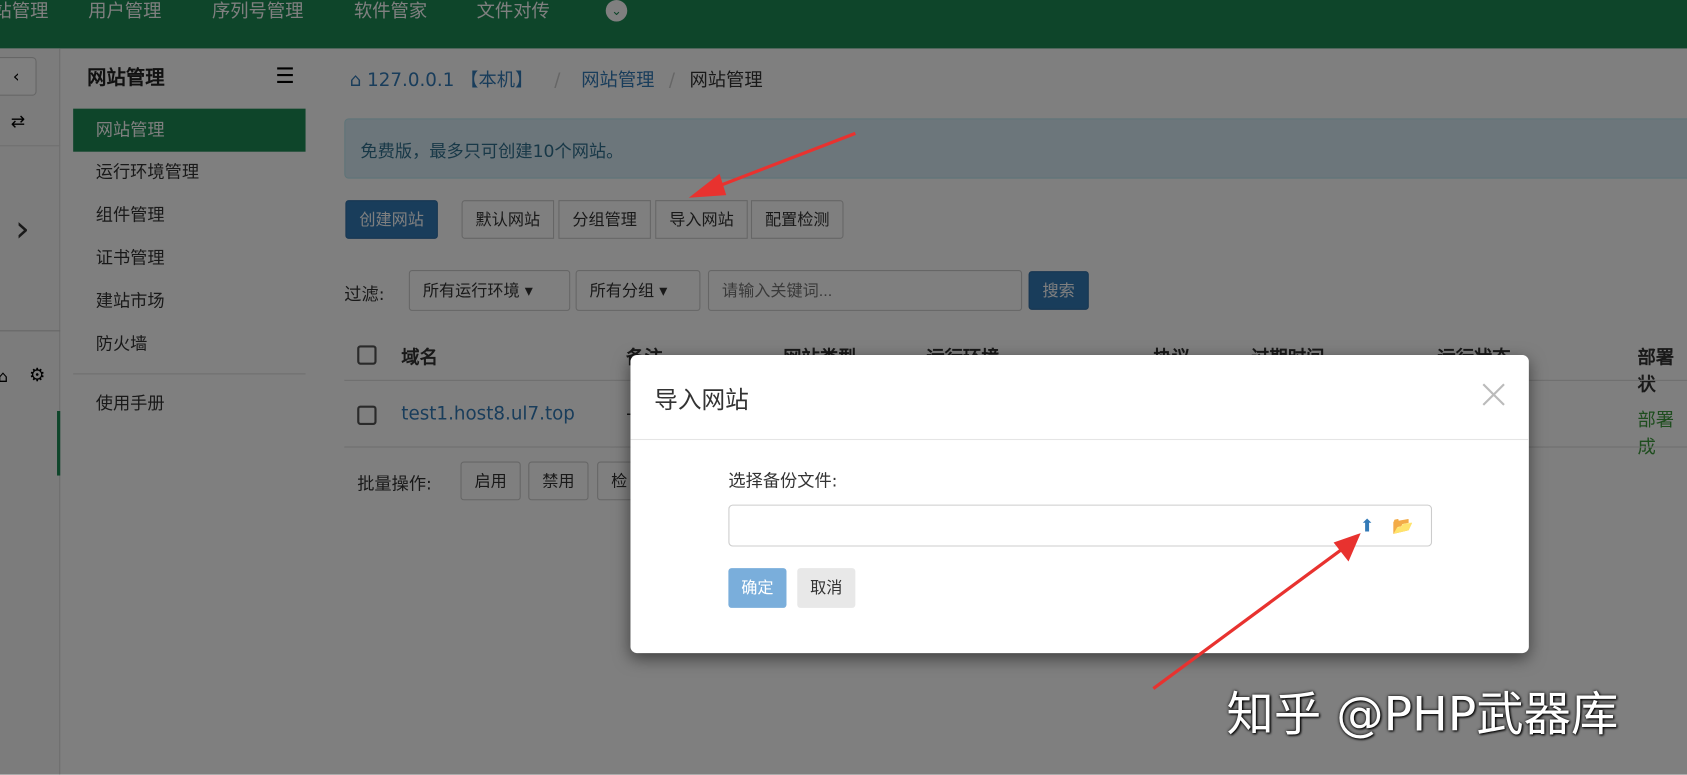  I want to click on watermark: 知乎 @PHP武器库, so click(1422, 715).